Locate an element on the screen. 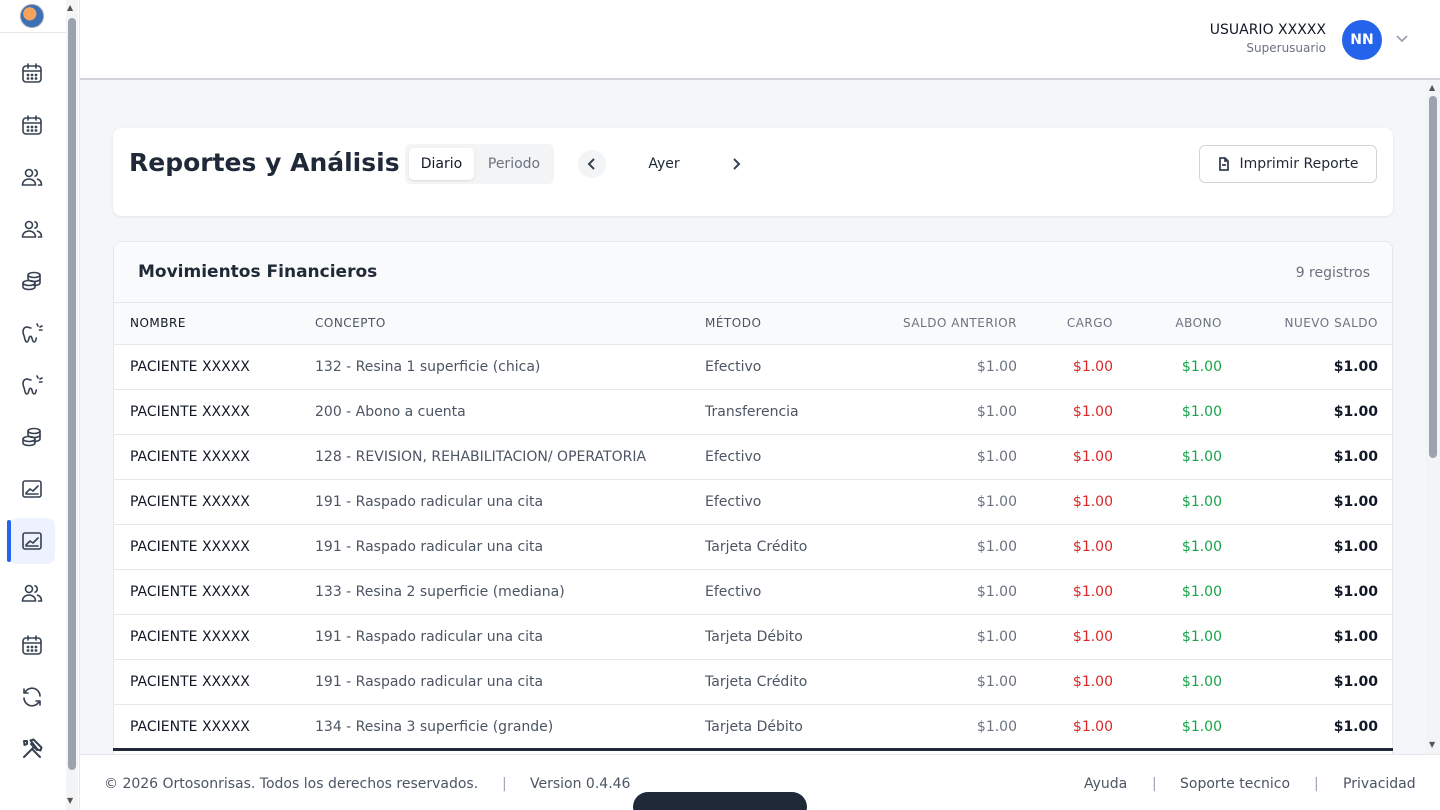  app-logo is located at coordinates (32, 16).